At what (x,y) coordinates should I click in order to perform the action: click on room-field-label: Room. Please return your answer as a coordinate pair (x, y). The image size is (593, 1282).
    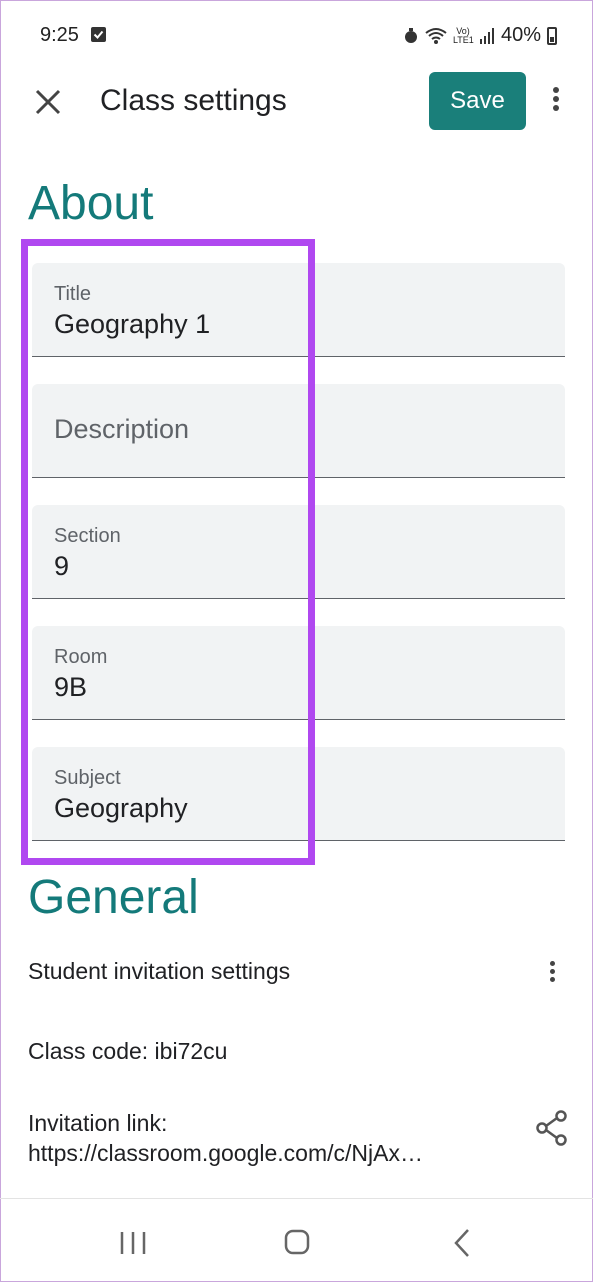
    Looking at the image, I should click on (81, 657).